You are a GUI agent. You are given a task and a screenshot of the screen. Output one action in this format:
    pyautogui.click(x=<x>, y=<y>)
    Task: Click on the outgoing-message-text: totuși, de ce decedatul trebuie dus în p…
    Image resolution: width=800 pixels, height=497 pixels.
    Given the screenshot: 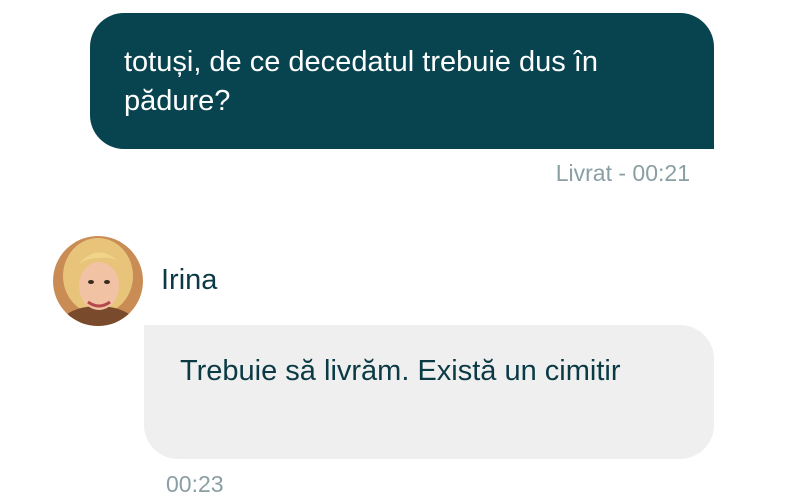 What is the action you would take?
    pyautogui.click(x=361, y=81)
    